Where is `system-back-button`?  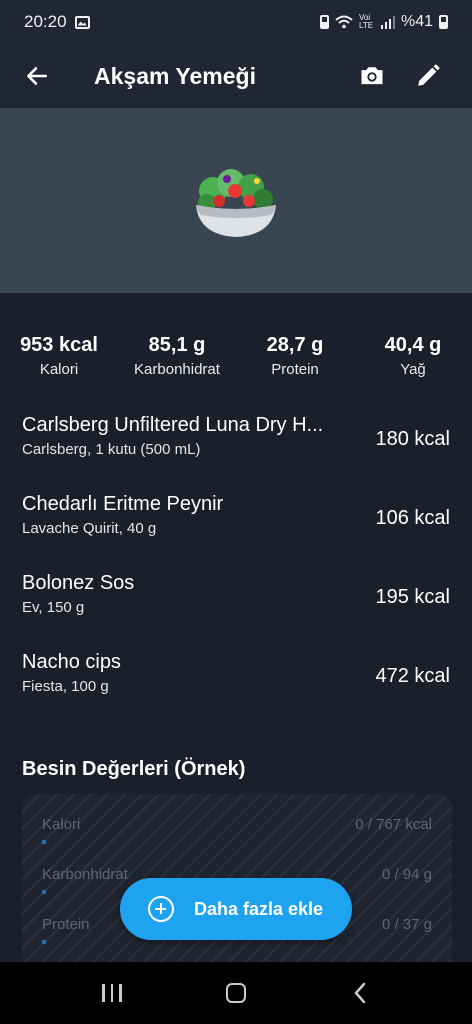
system-back-button is located at coordinates (360, 993).